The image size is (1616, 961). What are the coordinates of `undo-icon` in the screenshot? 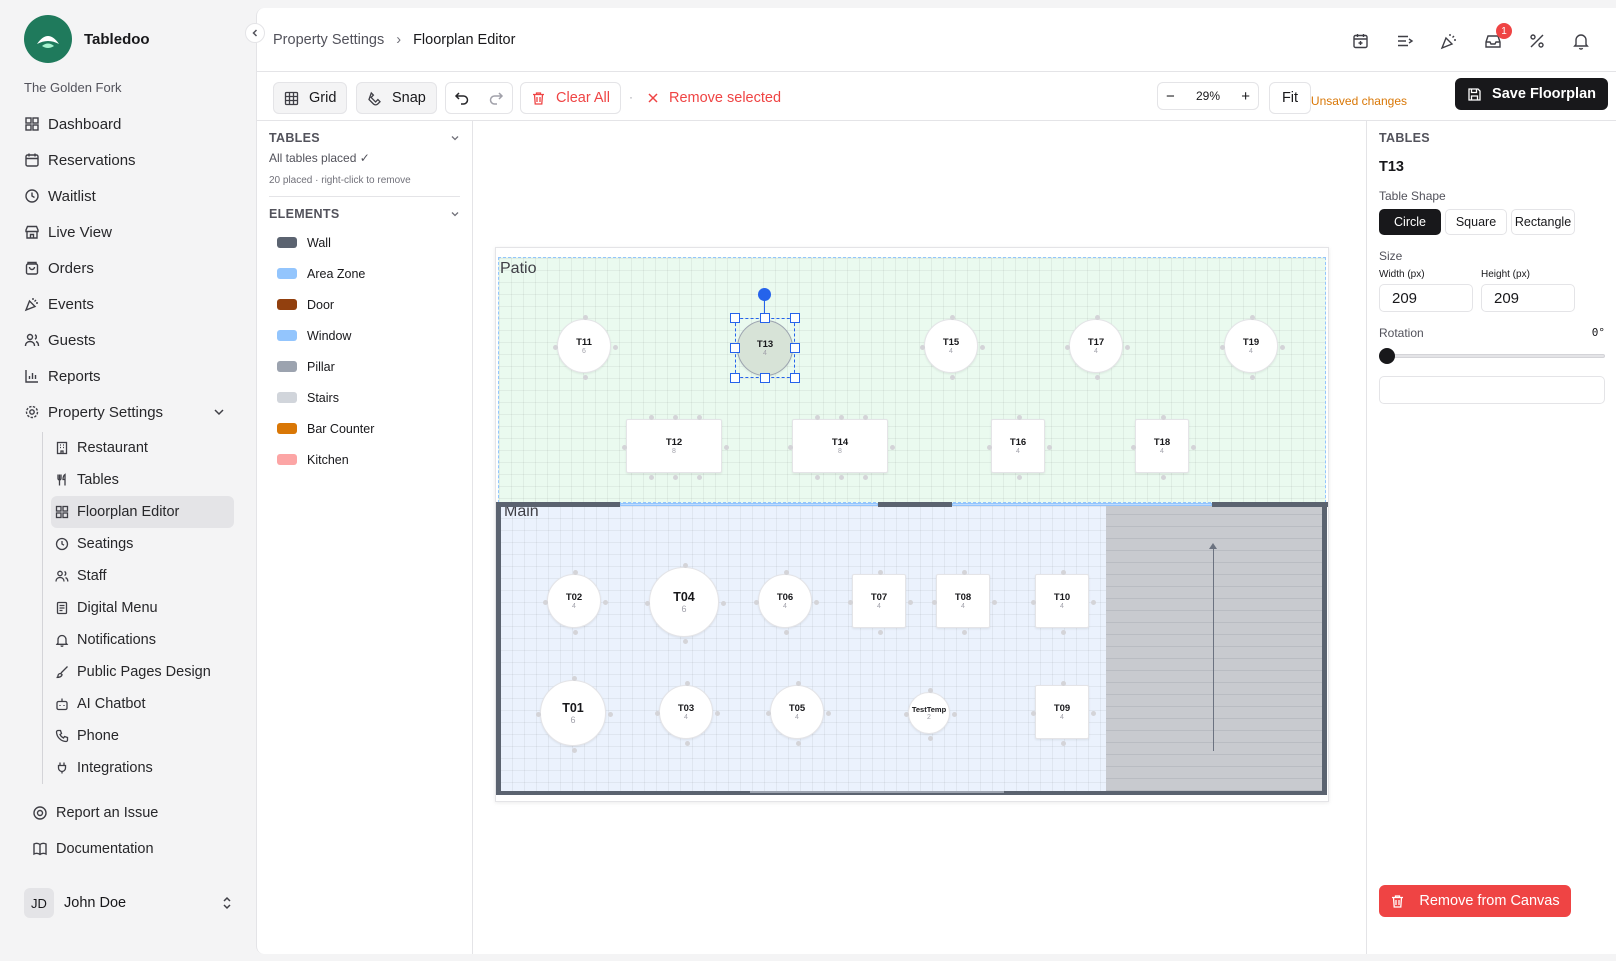 It's located at (462, 98).